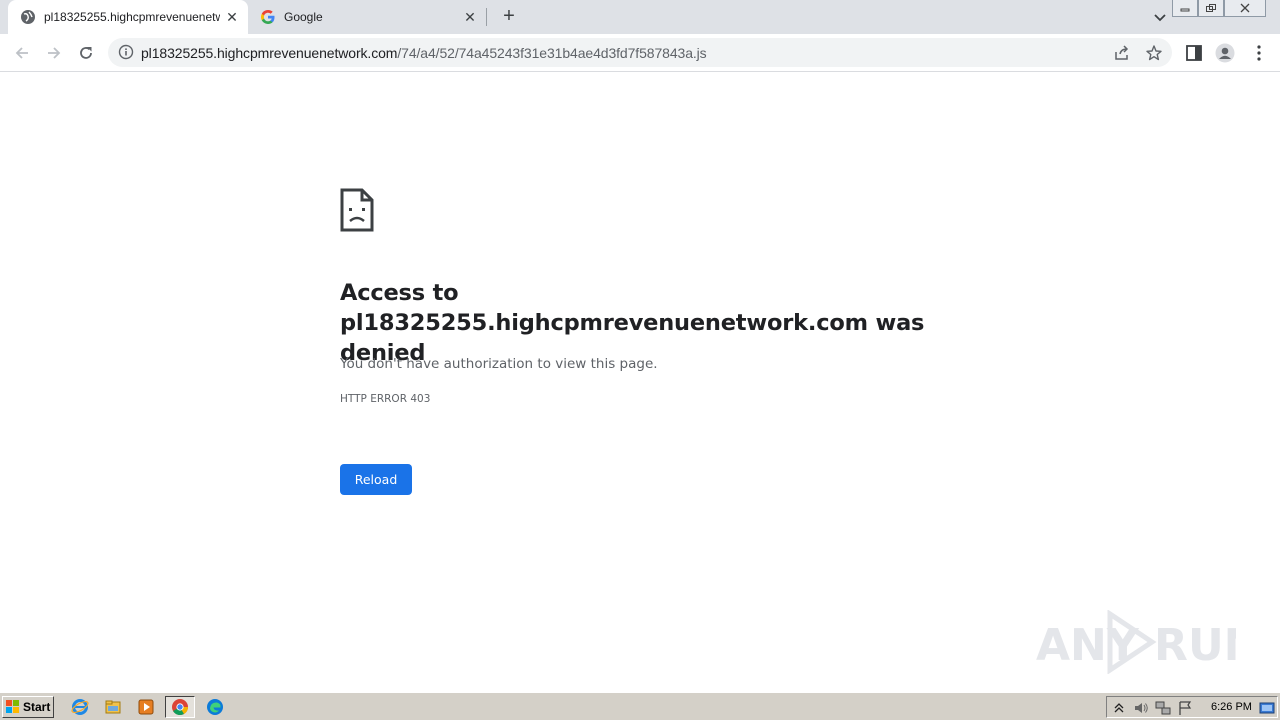 This screenshot has height=720, width=1280. What do you see at coordinates (509, 17) in the screenshot?
I see `new-tab-button: +` at bounding box center [509, 17].